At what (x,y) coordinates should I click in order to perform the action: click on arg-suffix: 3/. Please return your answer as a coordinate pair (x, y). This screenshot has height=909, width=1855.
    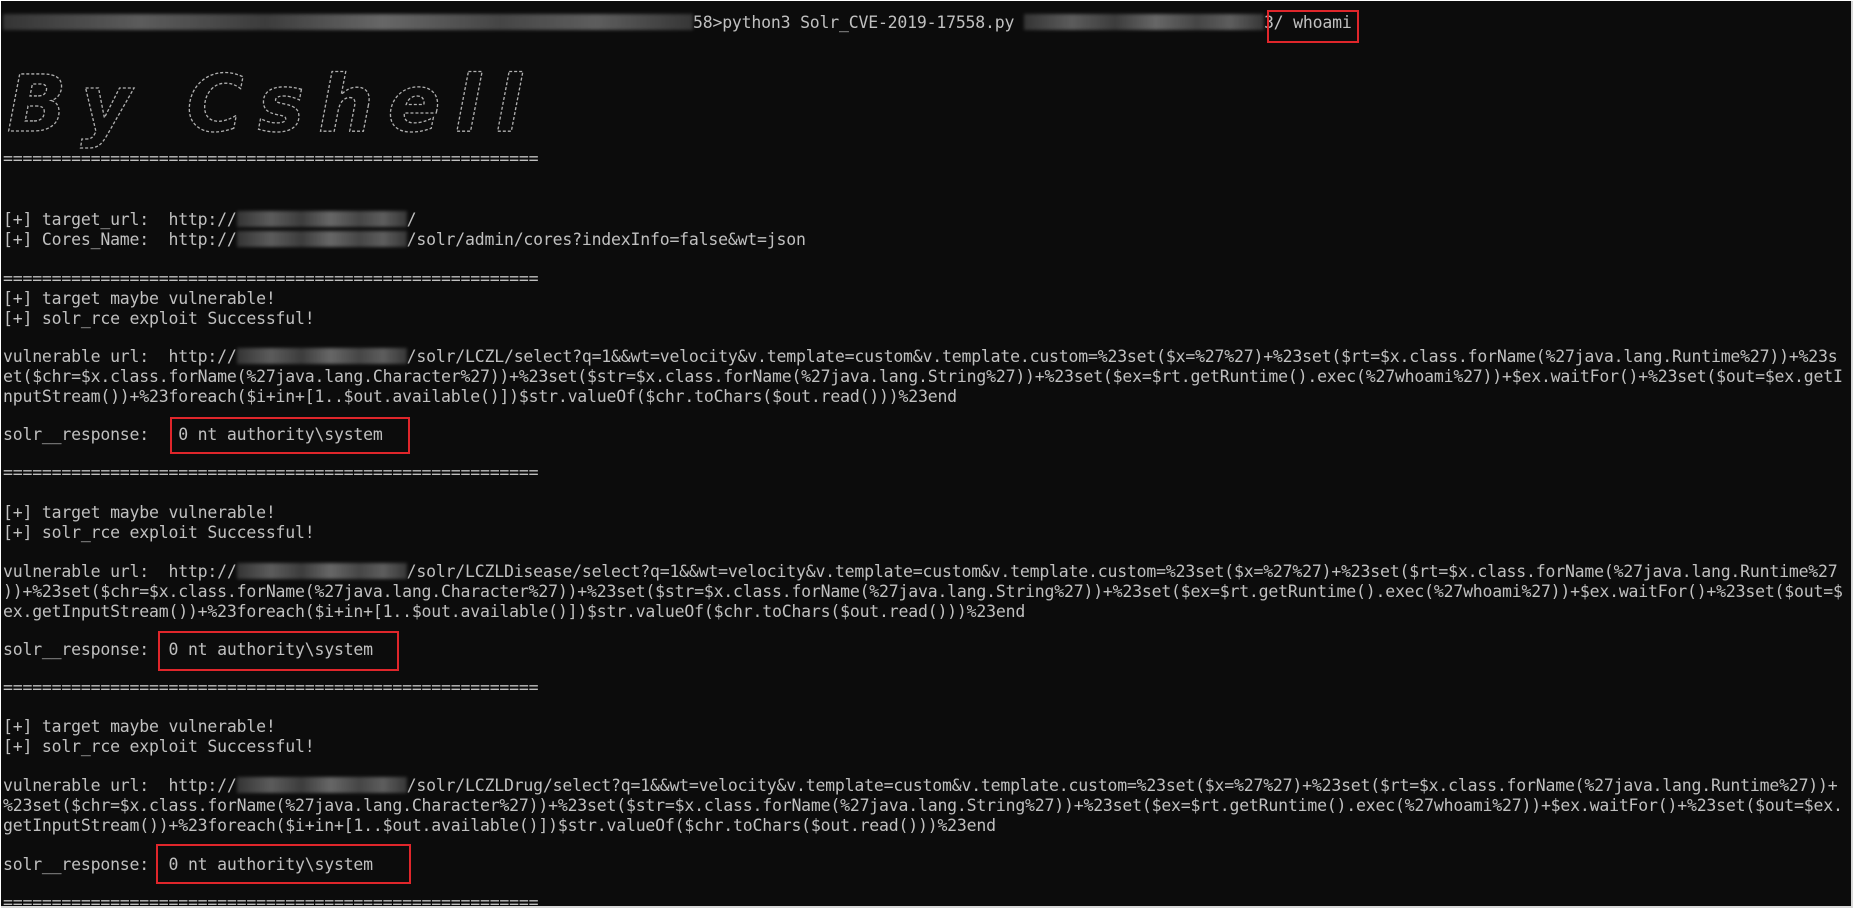
    Looking at the image, I should click on (1273, 22).